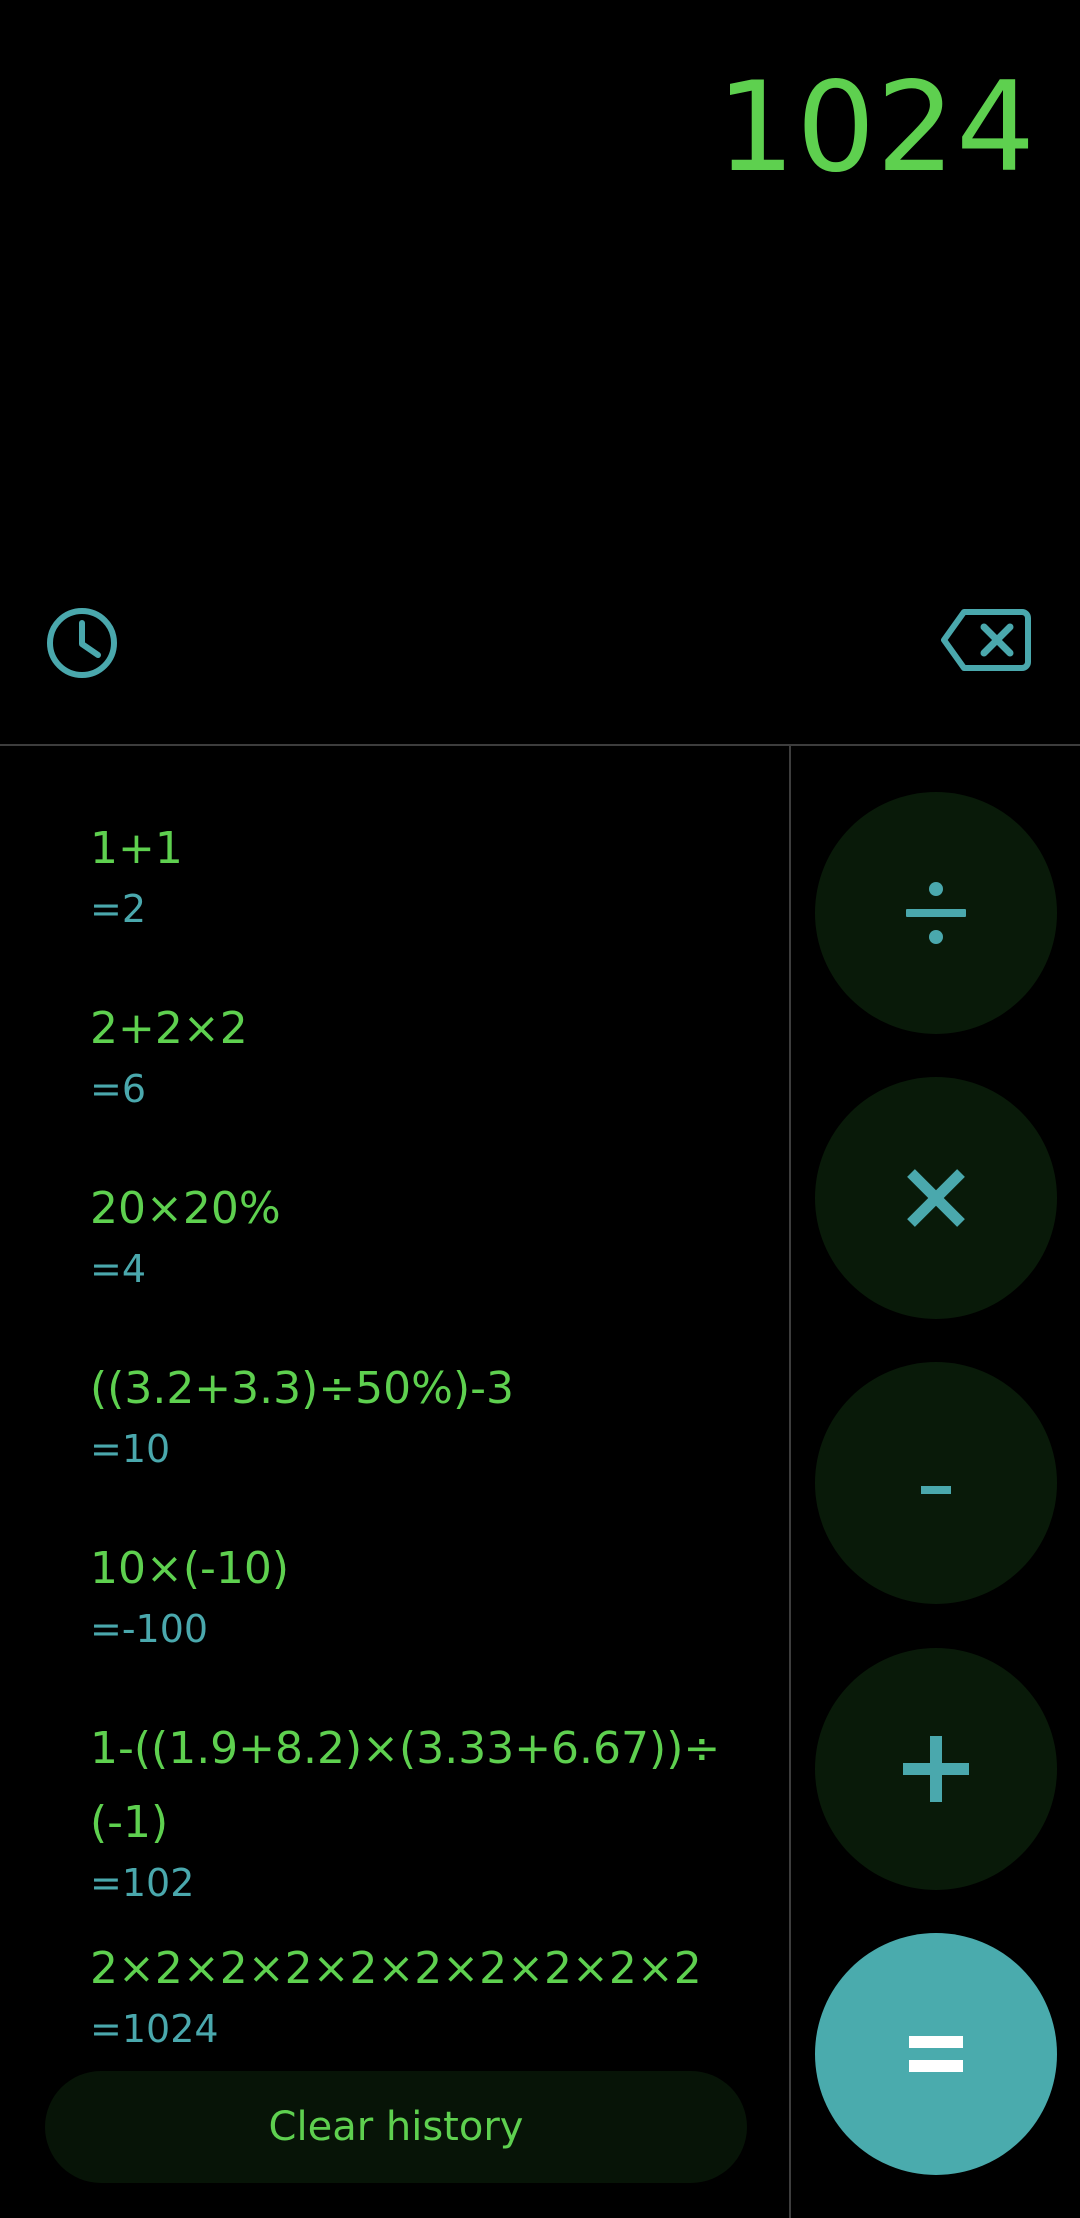 The height and width of the screenshot is (2218, 1080). I want to click on history-result: =4, so click(118, 1269).